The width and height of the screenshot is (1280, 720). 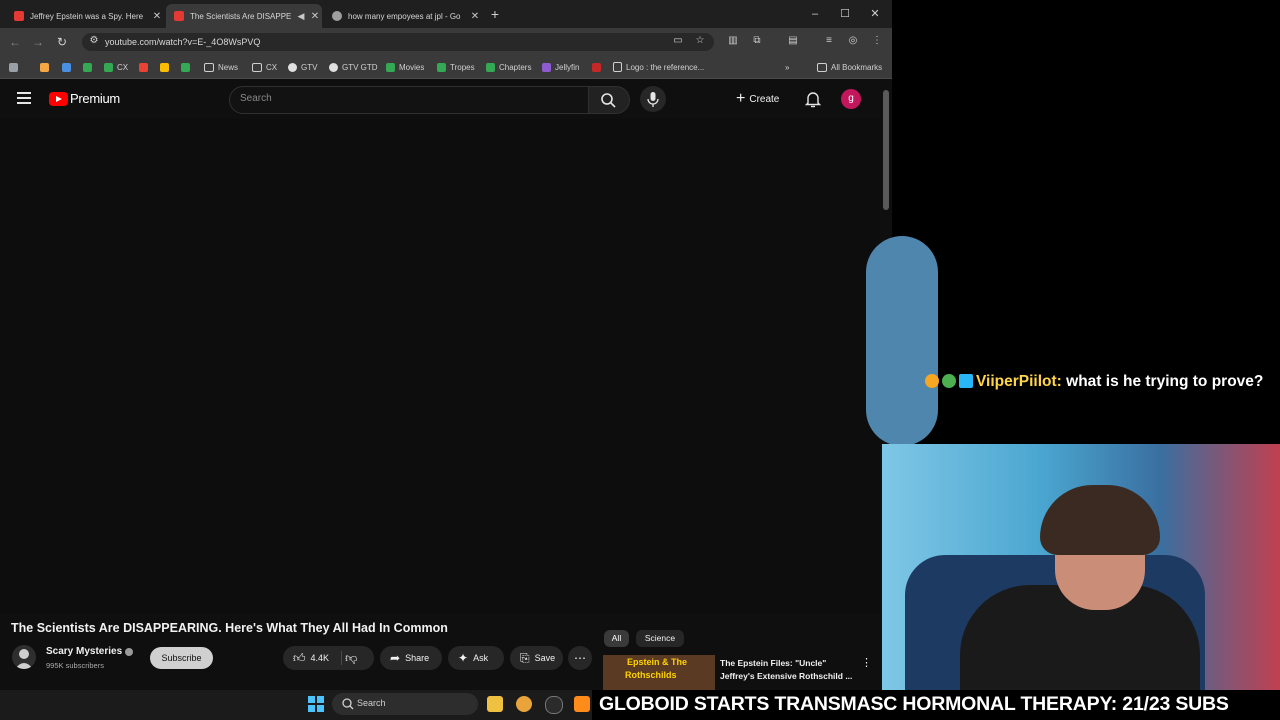 I want to click on cast-icon: ▭, so click(x=678, y=41).